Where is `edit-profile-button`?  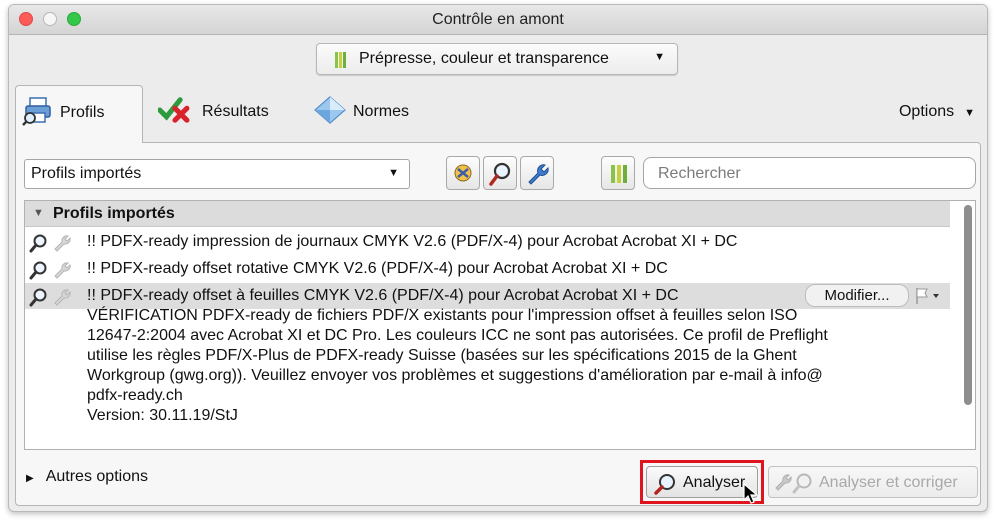 edit-profile-button is located at coordinates (537, 173).